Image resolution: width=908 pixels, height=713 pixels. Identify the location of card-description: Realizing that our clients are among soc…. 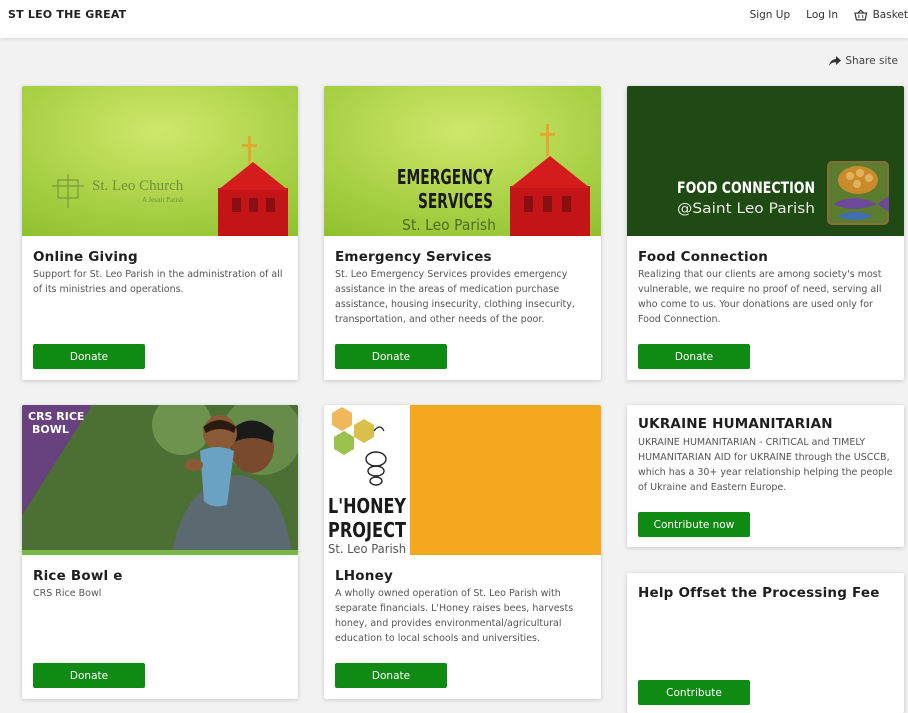
(760, 297).